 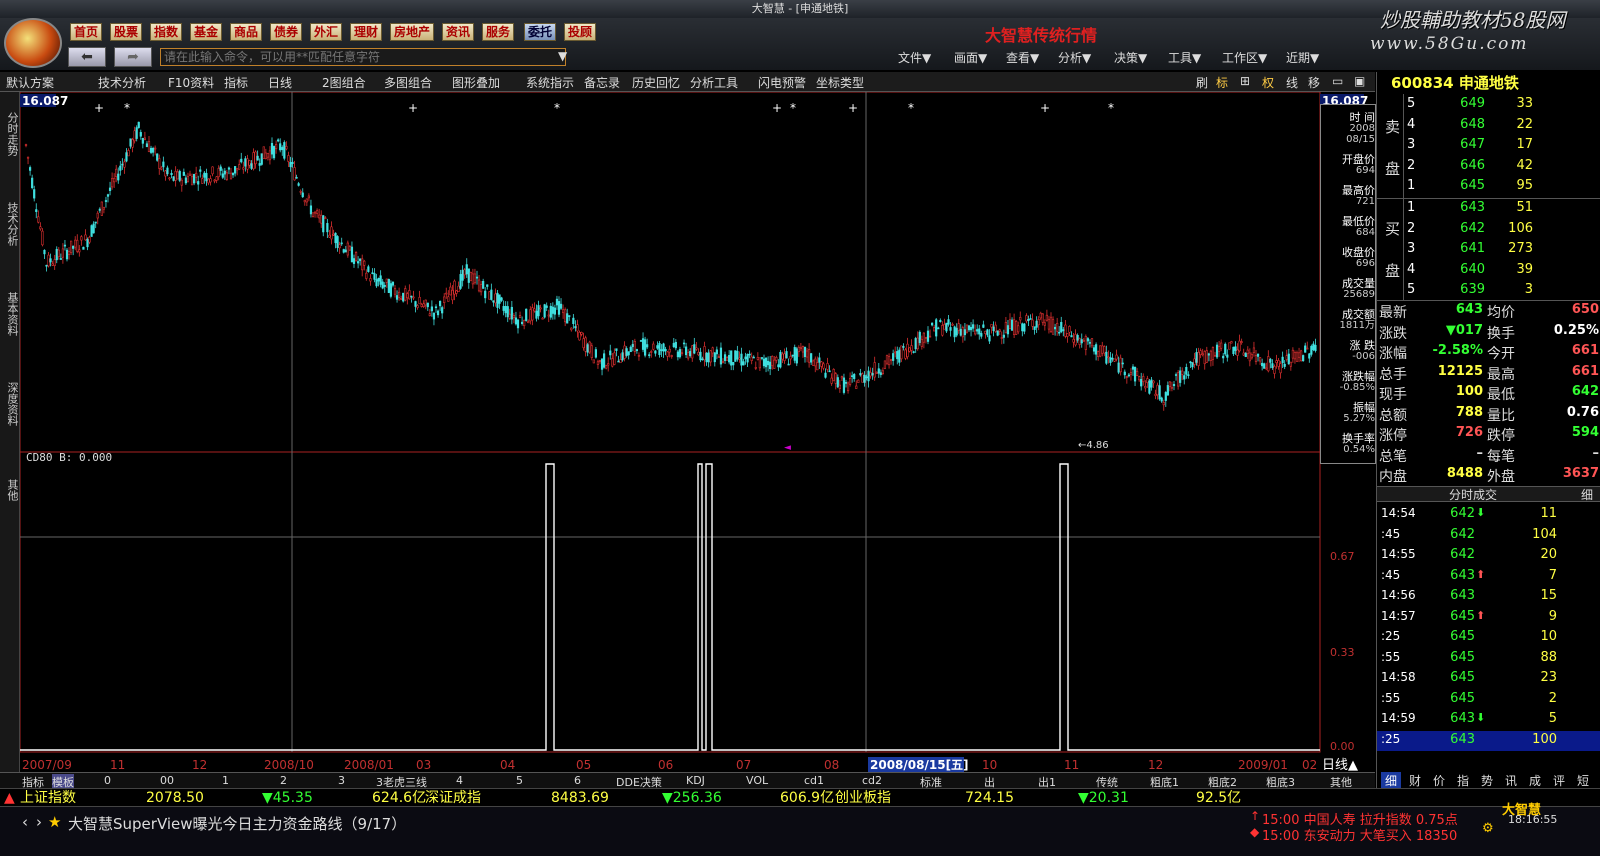 What do you see at coordinates (1130, 57) in the screenshot?
I see `menu-item-4: 决策▼` at bounding box center [1130, 57].